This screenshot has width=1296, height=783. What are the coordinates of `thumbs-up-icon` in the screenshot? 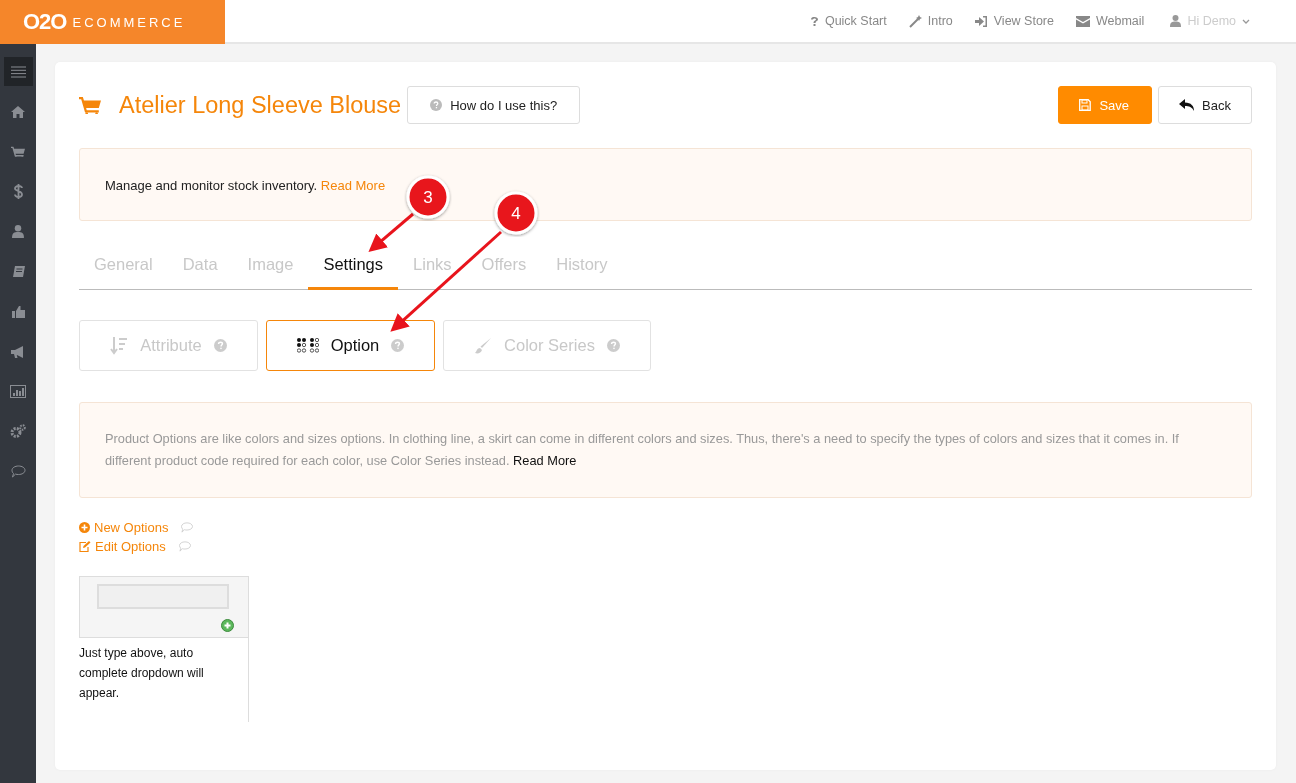 It's located at (18, 311).